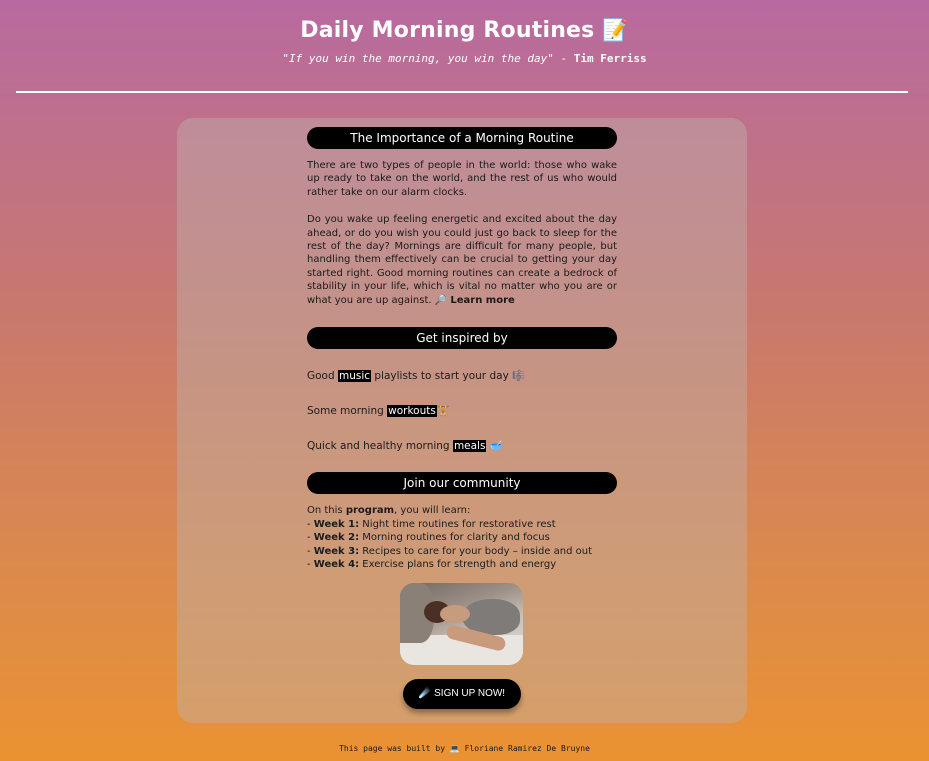 The image size is (929, 761). I want to click on week-label: Week 4:, so click(336, 565).